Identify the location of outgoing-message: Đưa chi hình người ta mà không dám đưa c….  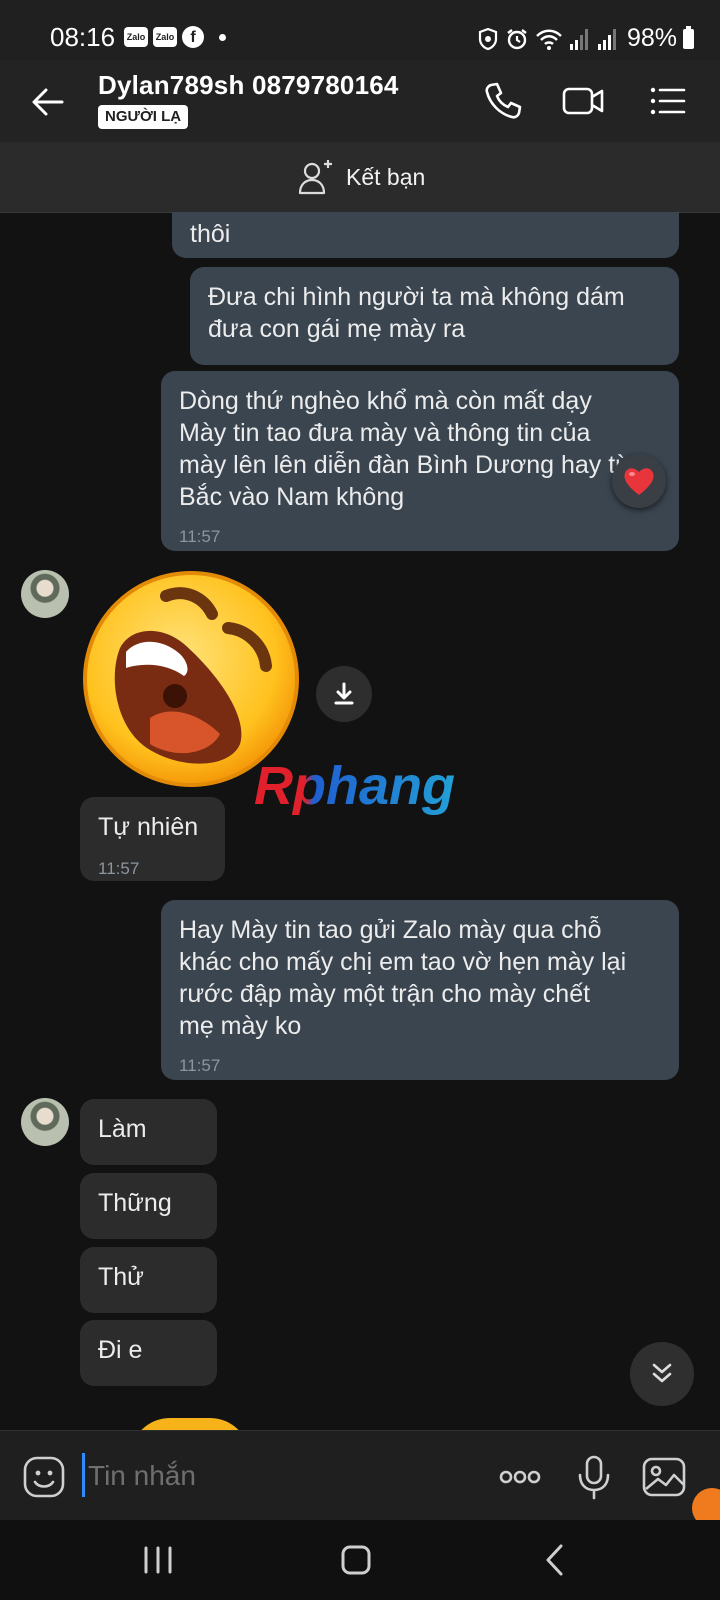
(434, 316).